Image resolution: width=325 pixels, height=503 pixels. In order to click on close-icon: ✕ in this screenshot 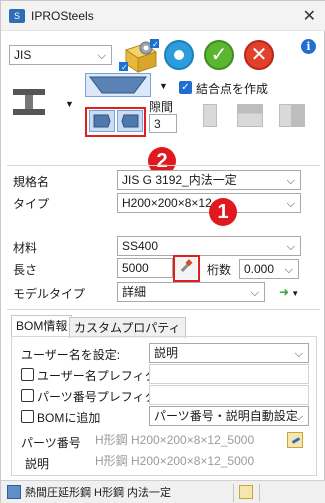, I will do `click(259, 55)`.